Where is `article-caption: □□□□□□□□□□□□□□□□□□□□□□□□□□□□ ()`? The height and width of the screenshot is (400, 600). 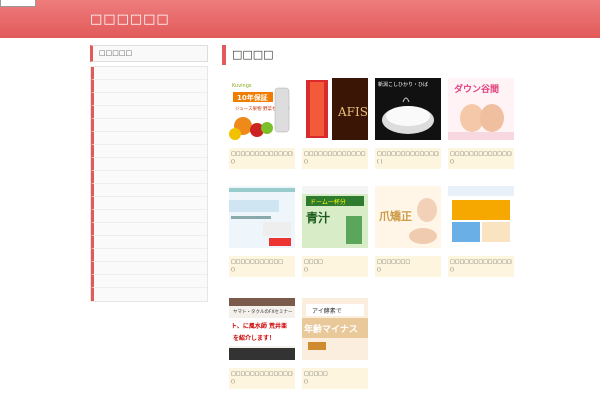 article-caption: □□□□□□□□□□□□□□□□□□□□□□□□□□□□ () is located at coordinates (262, 158).